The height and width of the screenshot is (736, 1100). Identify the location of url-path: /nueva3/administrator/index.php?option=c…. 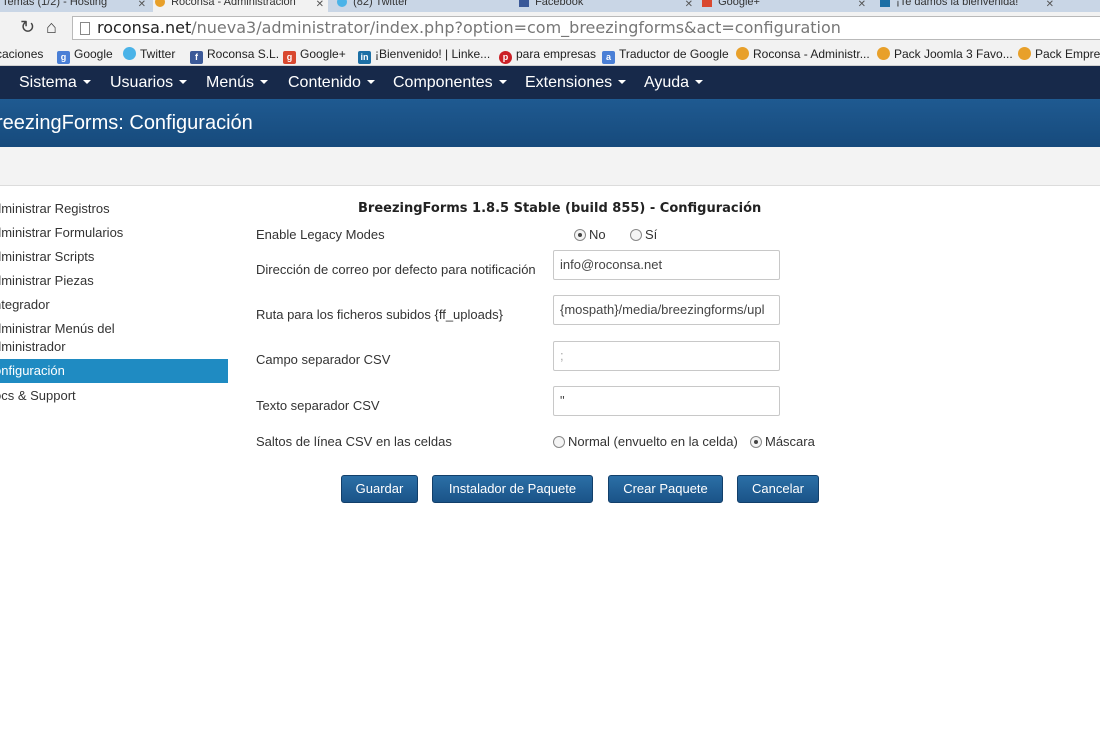
(516, 27).